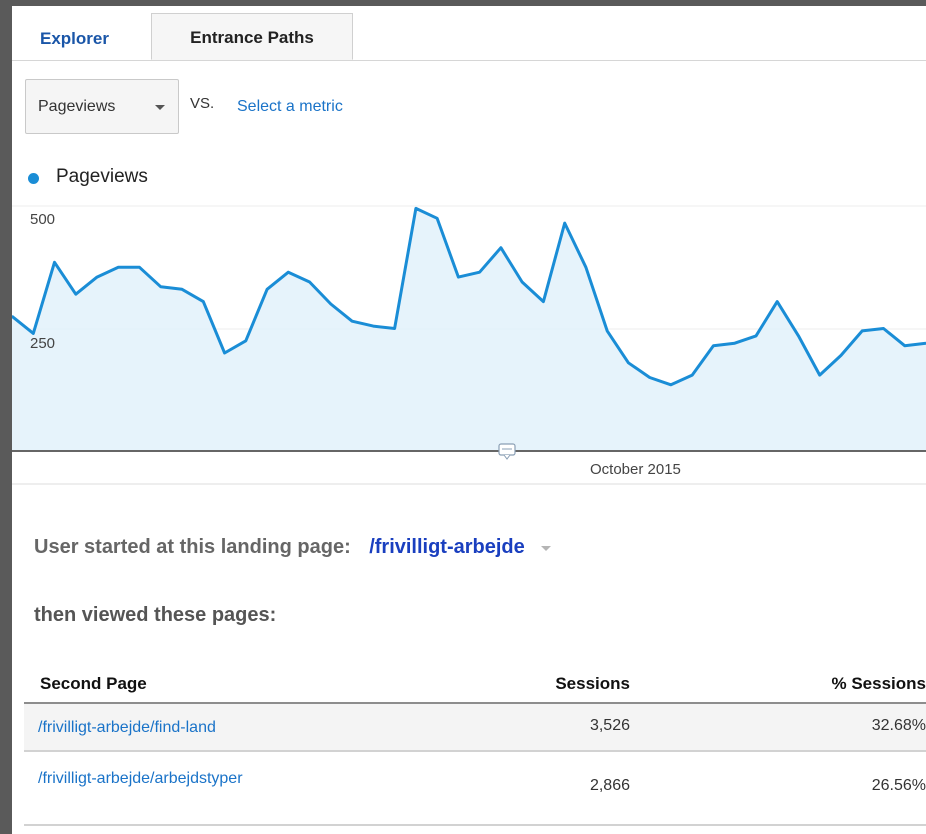 The width and height of the screenshot is (926, 834). I want to click on then-viewed-label: then viewed these pages:, so click(155, 615).